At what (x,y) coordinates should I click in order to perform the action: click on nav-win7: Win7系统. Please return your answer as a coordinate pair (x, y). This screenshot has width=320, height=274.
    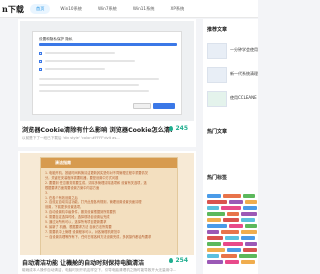
    Looking at the image, I should click on (107, 9).